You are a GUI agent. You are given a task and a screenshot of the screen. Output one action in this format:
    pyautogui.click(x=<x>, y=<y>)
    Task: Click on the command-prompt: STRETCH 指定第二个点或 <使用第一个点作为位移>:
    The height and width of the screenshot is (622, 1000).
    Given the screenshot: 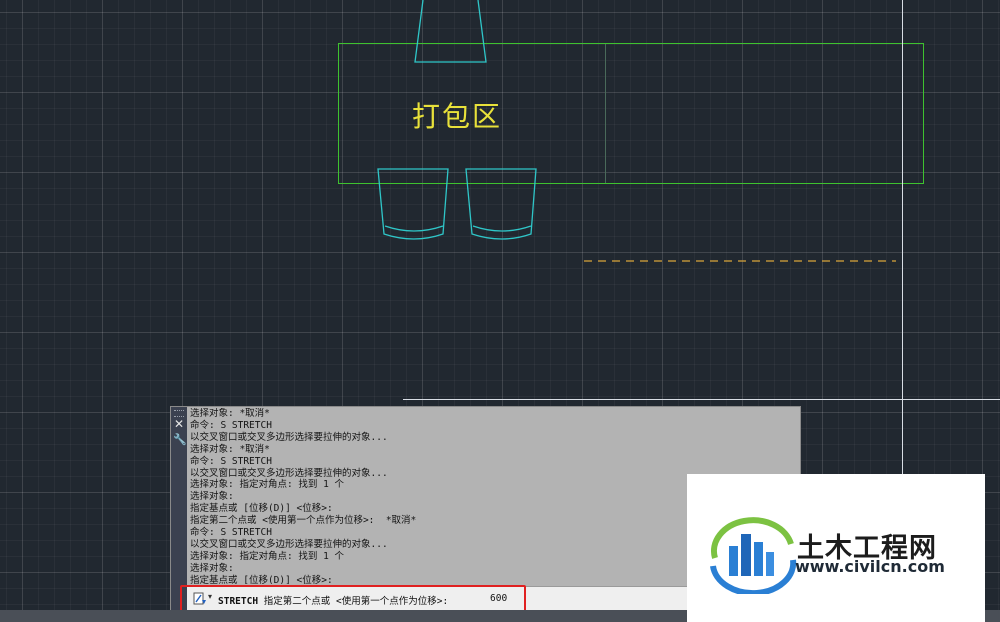 What is the action you would take?
    pyautogui.click(x=333, y=600)
    